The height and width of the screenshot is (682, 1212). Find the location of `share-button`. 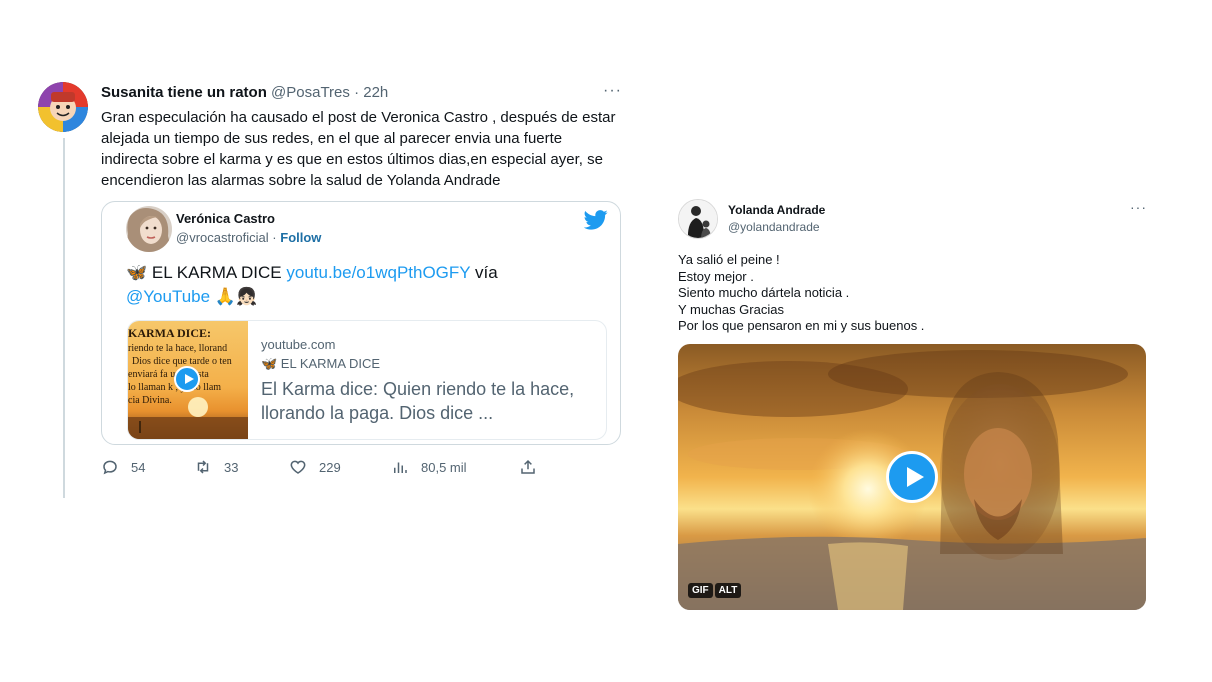

share-button is located at coordinates (534, 467).